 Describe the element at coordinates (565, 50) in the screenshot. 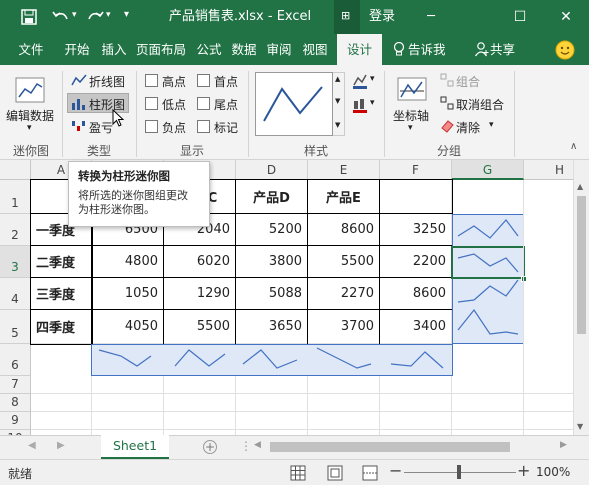

I see `smiley-feedback-icon` at that location.